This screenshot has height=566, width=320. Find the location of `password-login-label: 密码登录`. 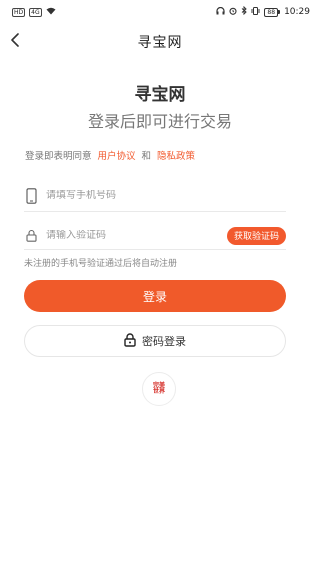

password-login-label: 密码登录 is located at coordinates (164, 341).